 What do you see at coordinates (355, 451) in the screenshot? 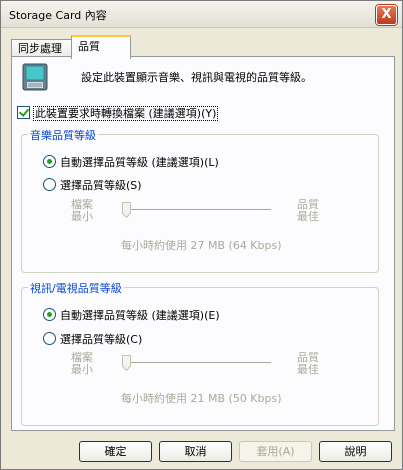
I see `help-button: 說明` at bounding box center [355, 451].